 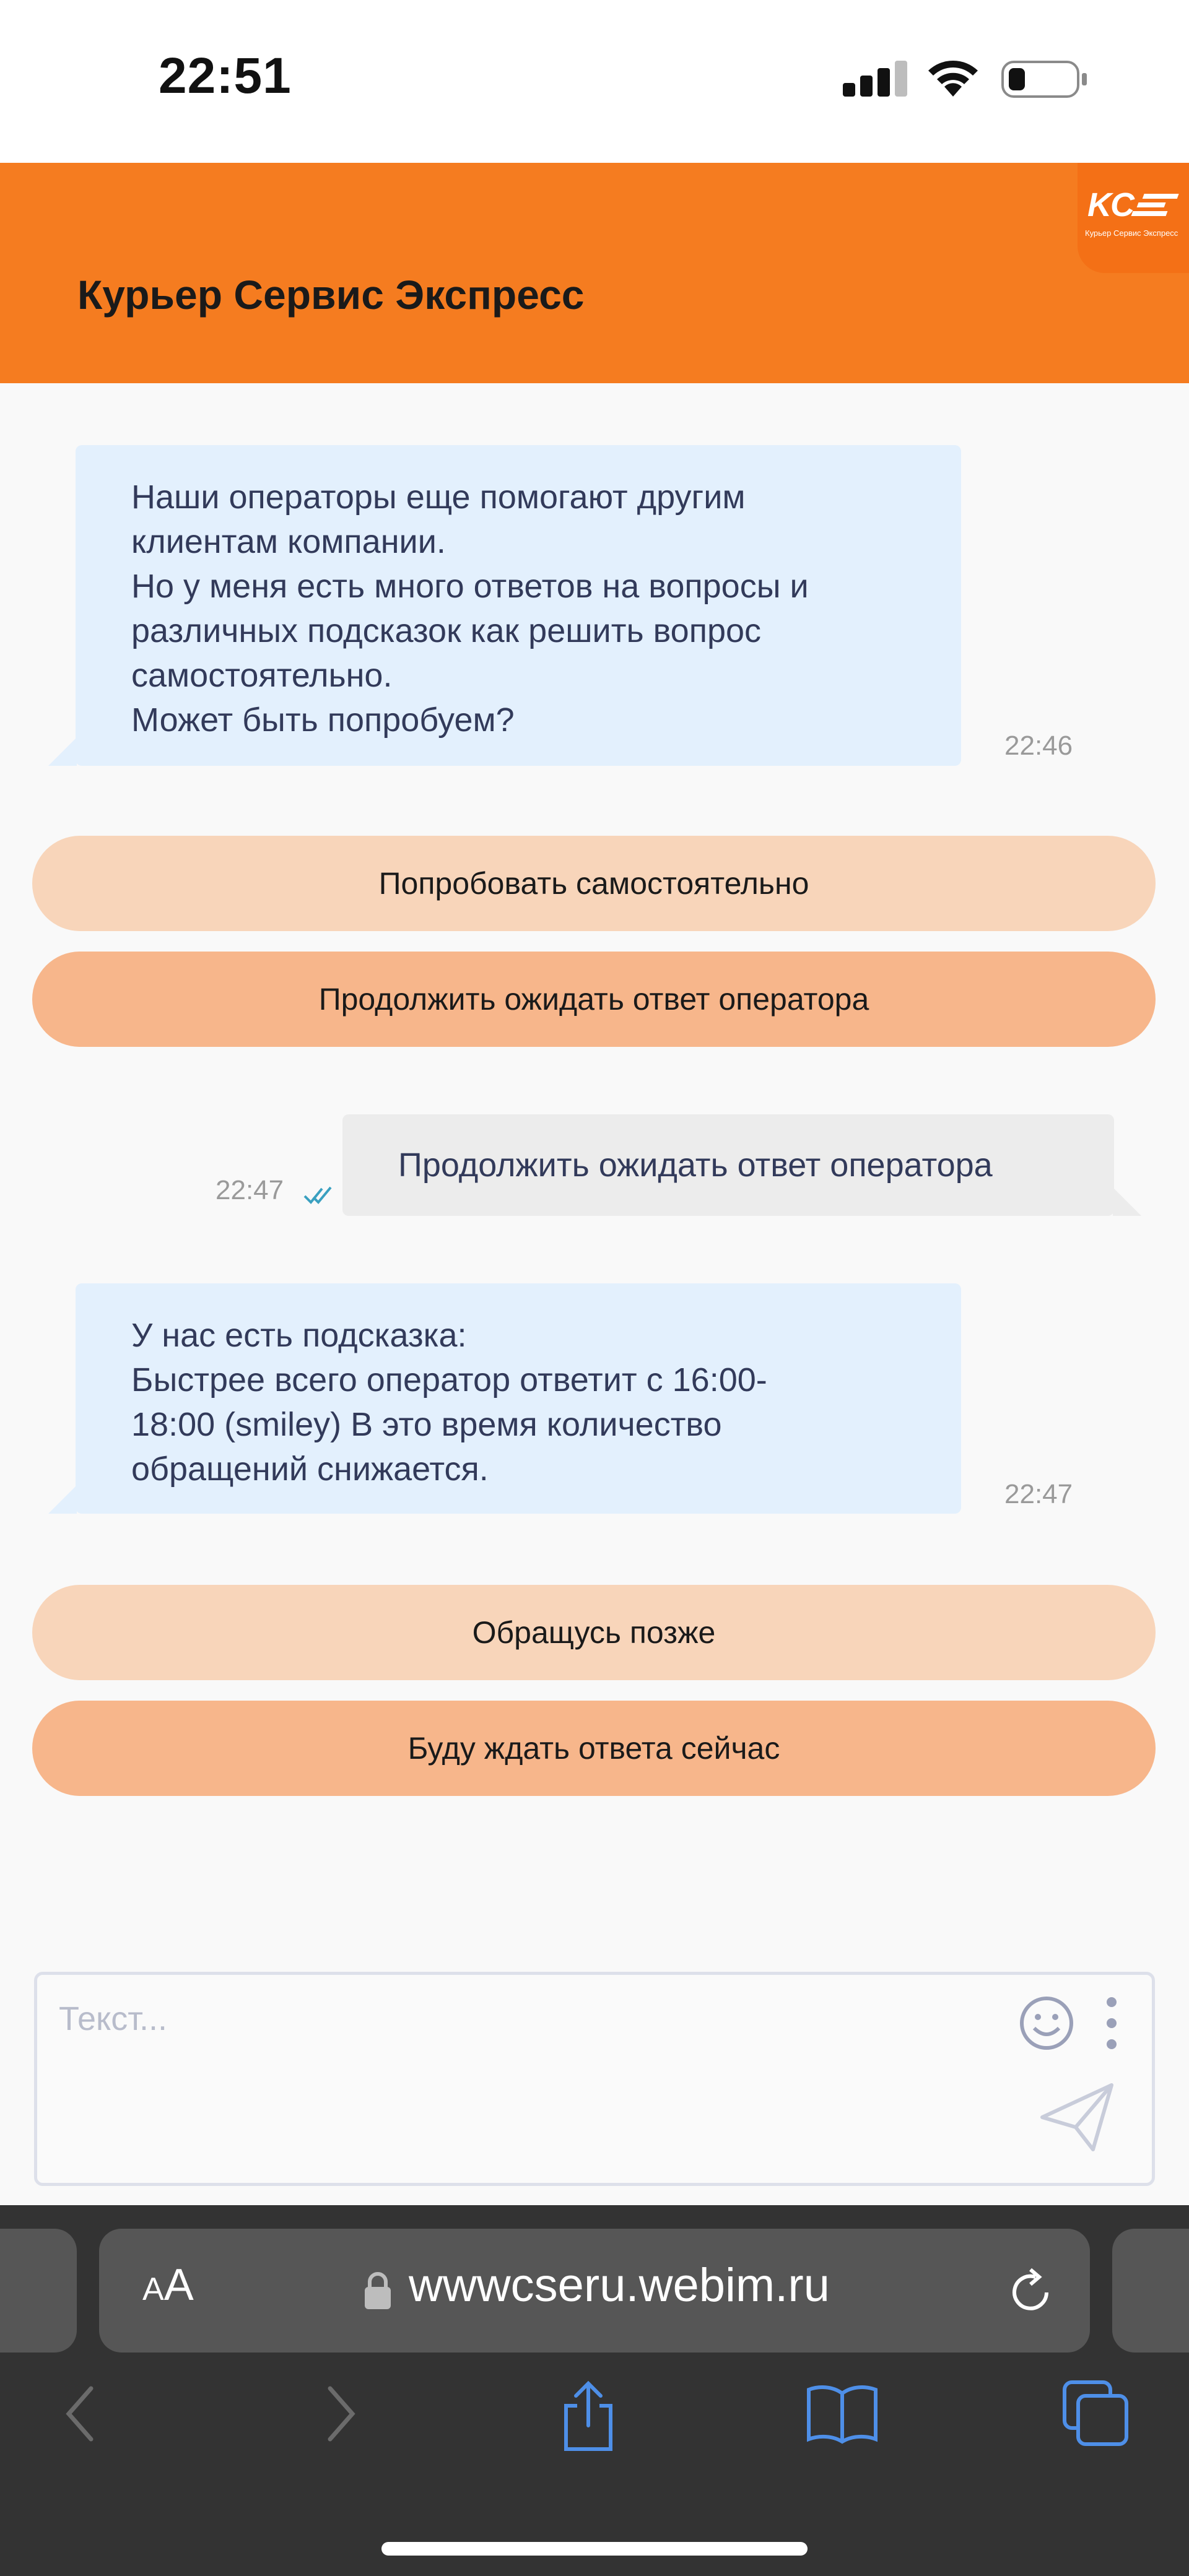 I want to click on bookmarks-icon, so click(x=842, y=2414).